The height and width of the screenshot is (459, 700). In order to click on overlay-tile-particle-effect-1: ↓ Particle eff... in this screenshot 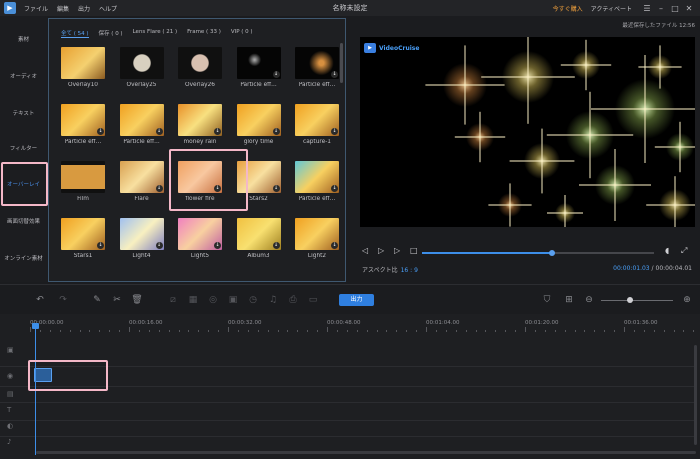, I will do `click(259, 67)`.